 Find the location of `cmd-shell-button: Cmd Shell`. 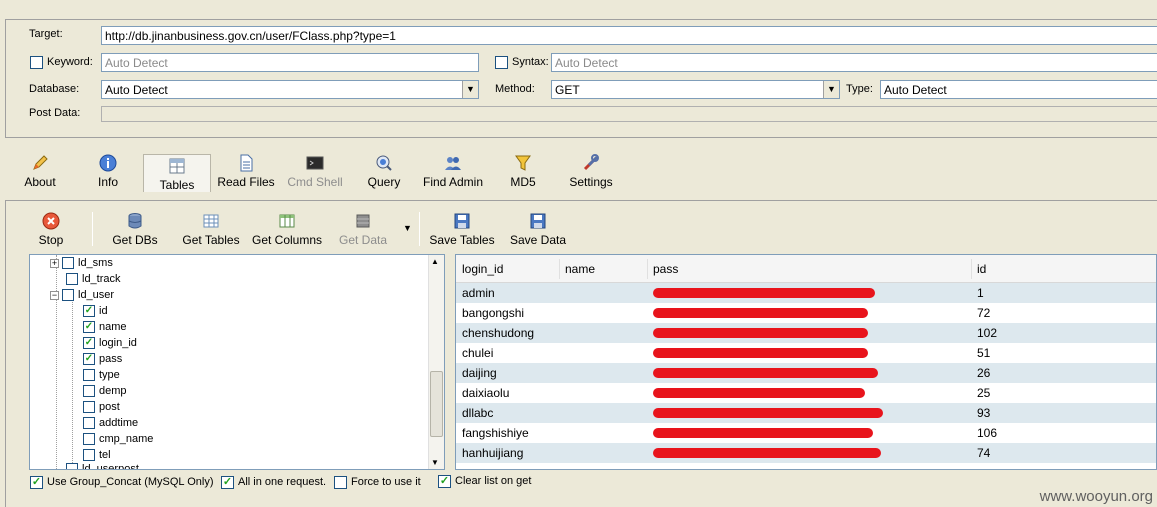

cmd-shell-button: Cmd Shell is located at coordinates (315, 176).